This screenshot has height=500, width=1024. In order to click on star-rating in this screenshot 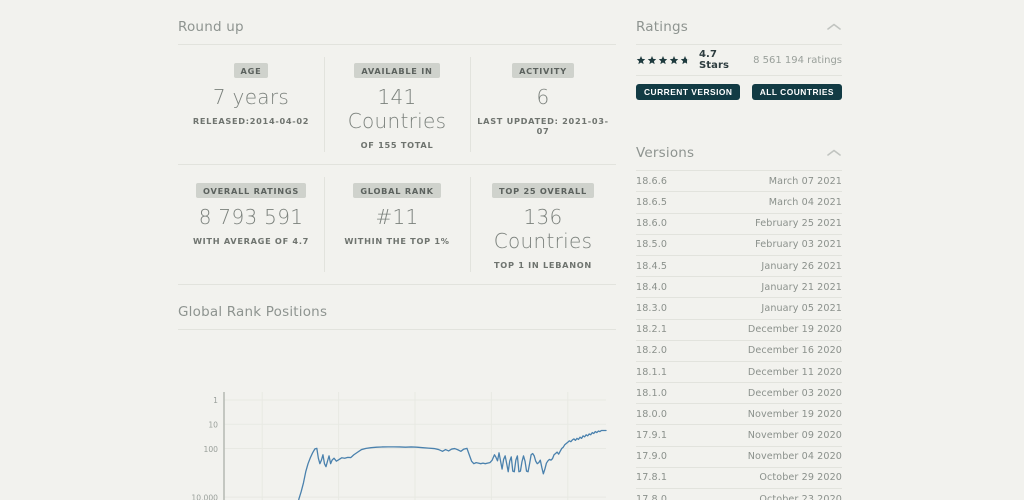, I will do `click(663, 60)`.